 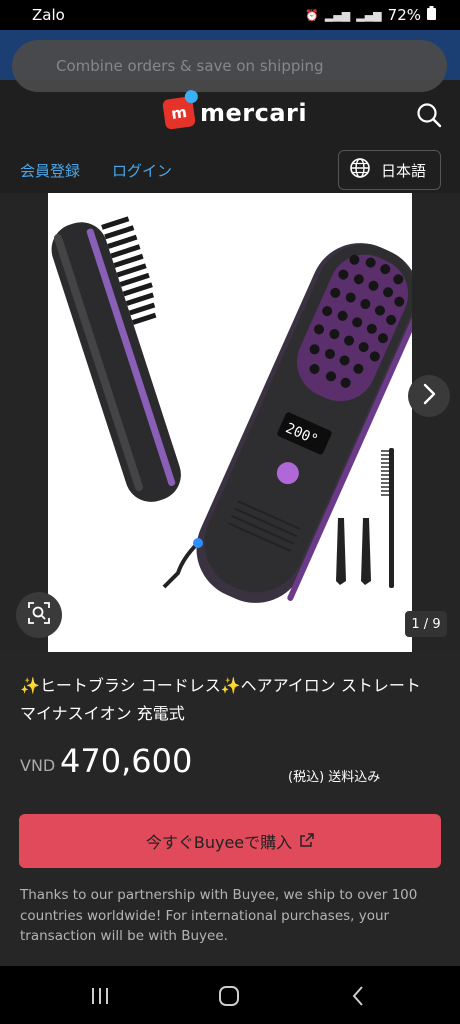 I want to click on item-title: ✨ヒートブラシ コードレス✨ヘアアイロン ストレート マイナスイオン 充電式, so click(x=220, y=699).